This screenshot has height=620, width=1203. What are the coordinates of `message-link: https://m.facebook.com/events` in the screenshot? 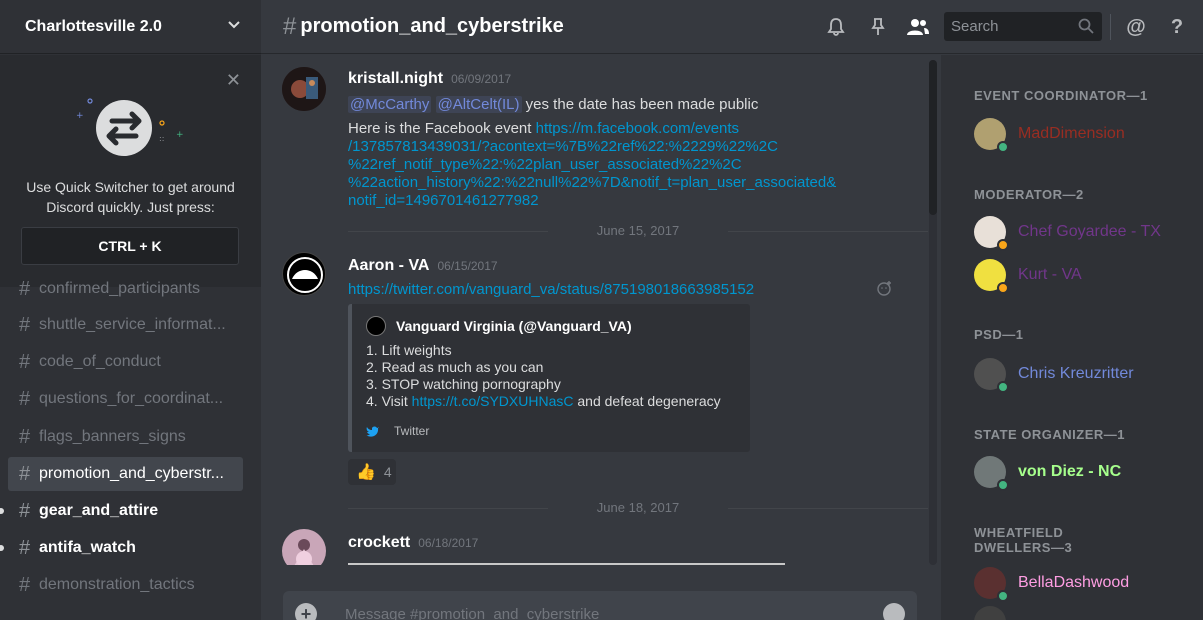 It's located at (637, 128).